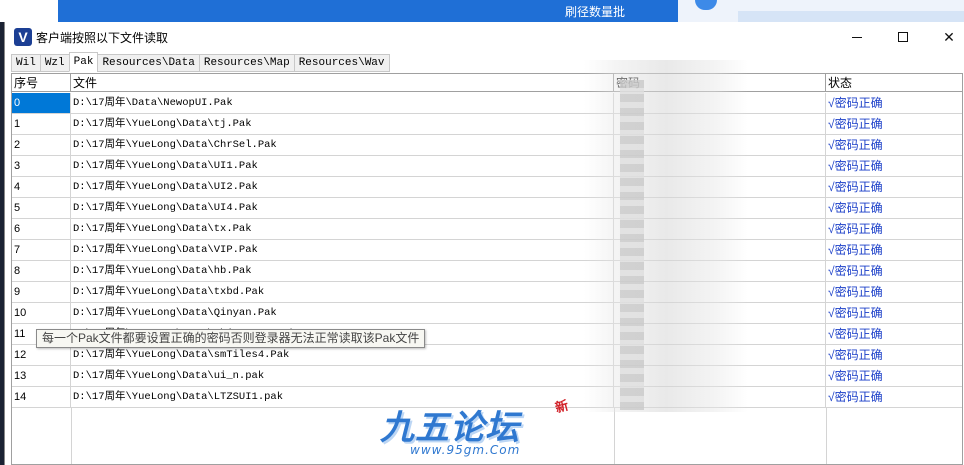  I want to click on tab-wzl: Wzl, so click(54, 63).